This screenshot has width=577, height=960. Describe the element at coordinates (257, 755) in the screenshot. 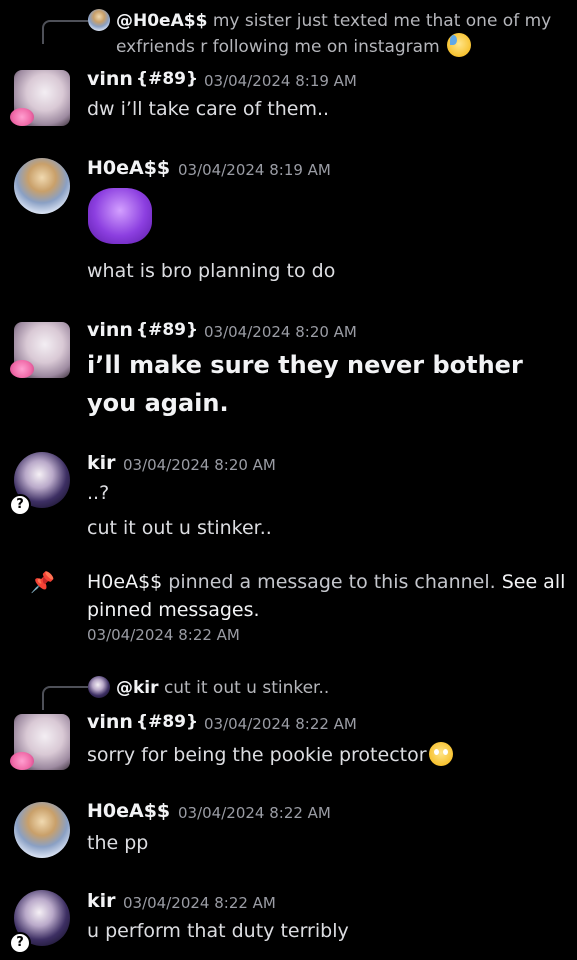

I see `message-text-content: sorry for being the pookie protector` at that location.